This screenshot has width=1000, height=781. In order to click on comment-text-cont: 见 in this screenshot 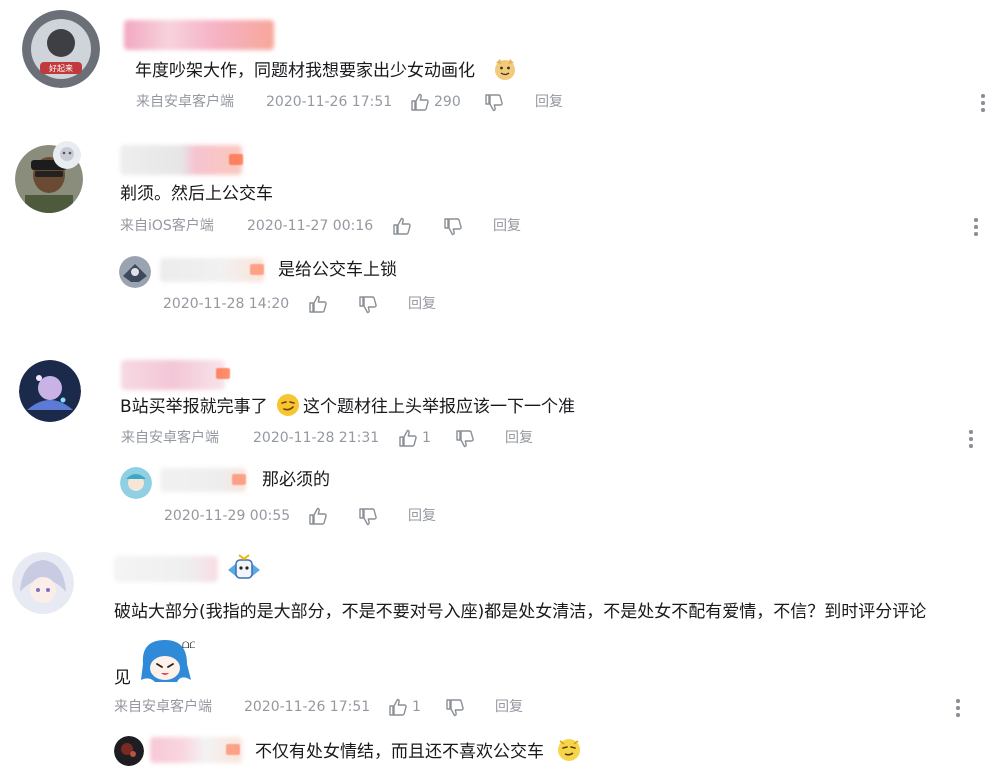, I will do `click(122, 678)`.